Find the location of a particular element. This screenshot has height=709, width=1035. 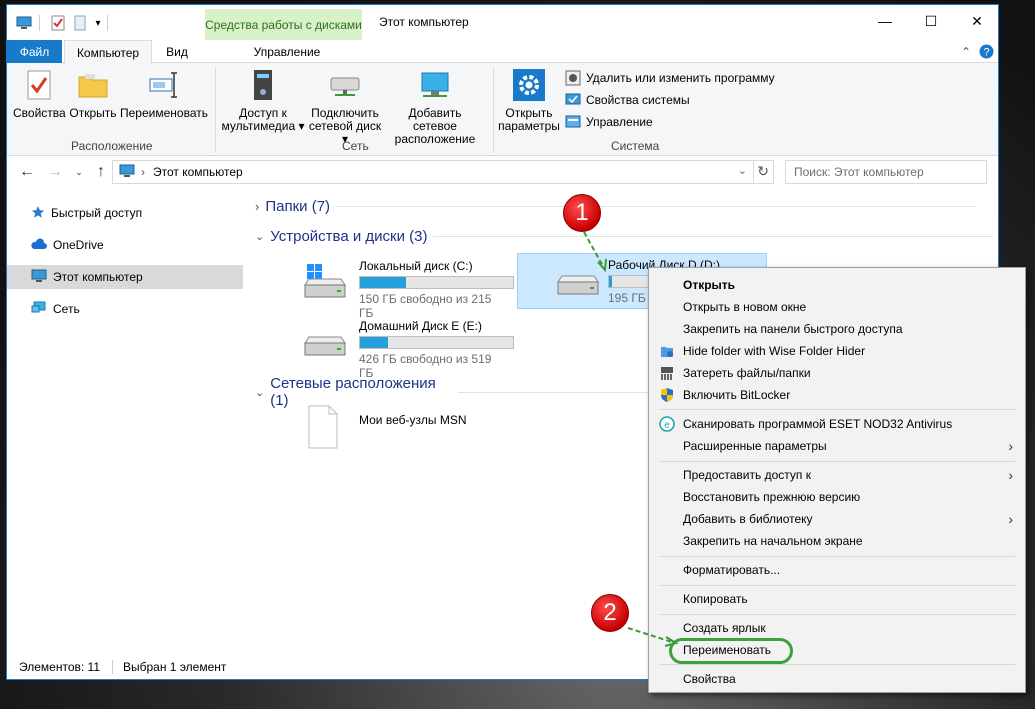

arrow-to-rename is located at coordinates (651, 635).